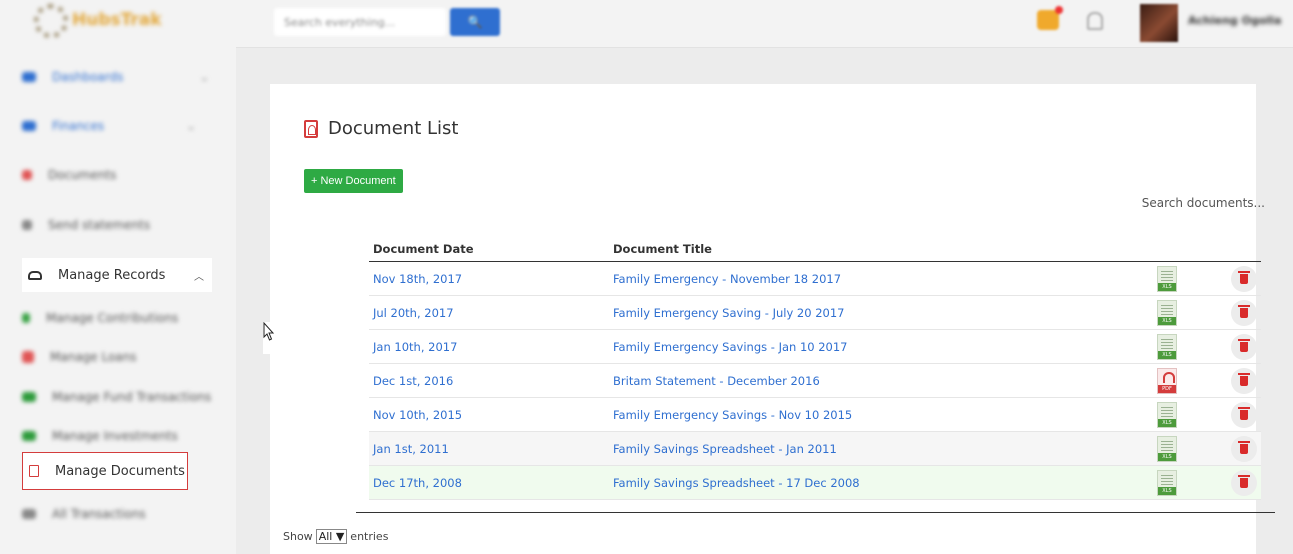 This screenshot has width=1293, height=554. What do you see at coordinates (84, 514) in the screenshot?
I see `sidebar-item-all-transactions: All Transactions` at bounding box center [84, 514].